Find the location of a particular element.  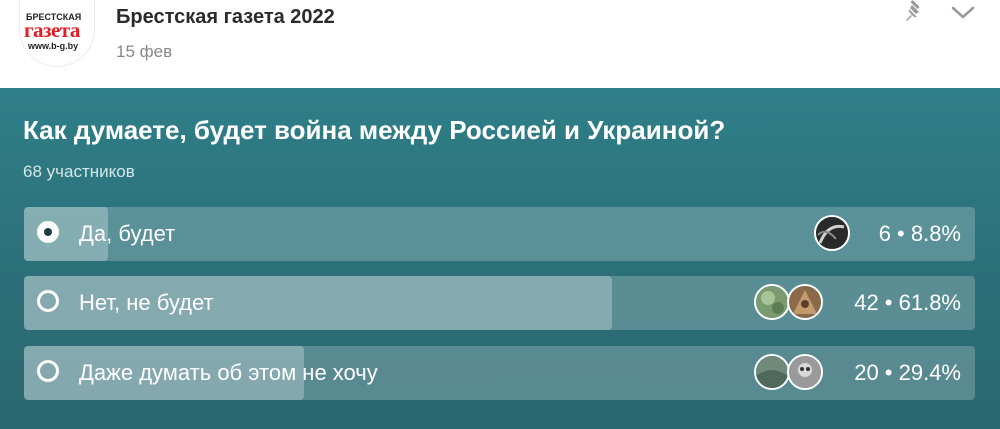

radio-selected-icon is located at coordinates (48, 232).